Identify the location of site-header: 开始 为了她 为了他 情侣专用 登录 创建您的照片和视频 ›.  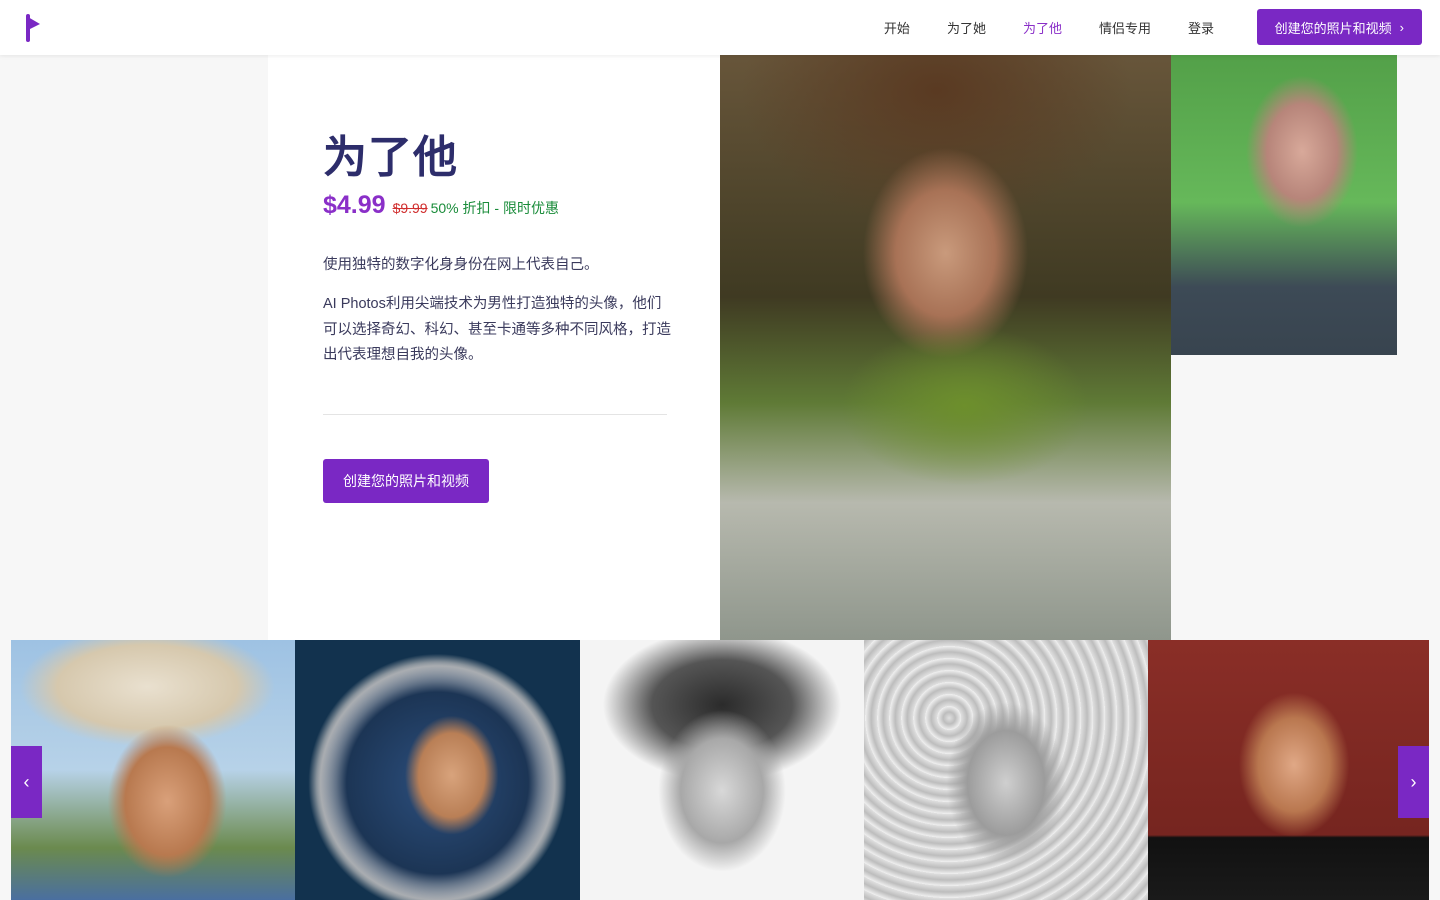
(720, 27).